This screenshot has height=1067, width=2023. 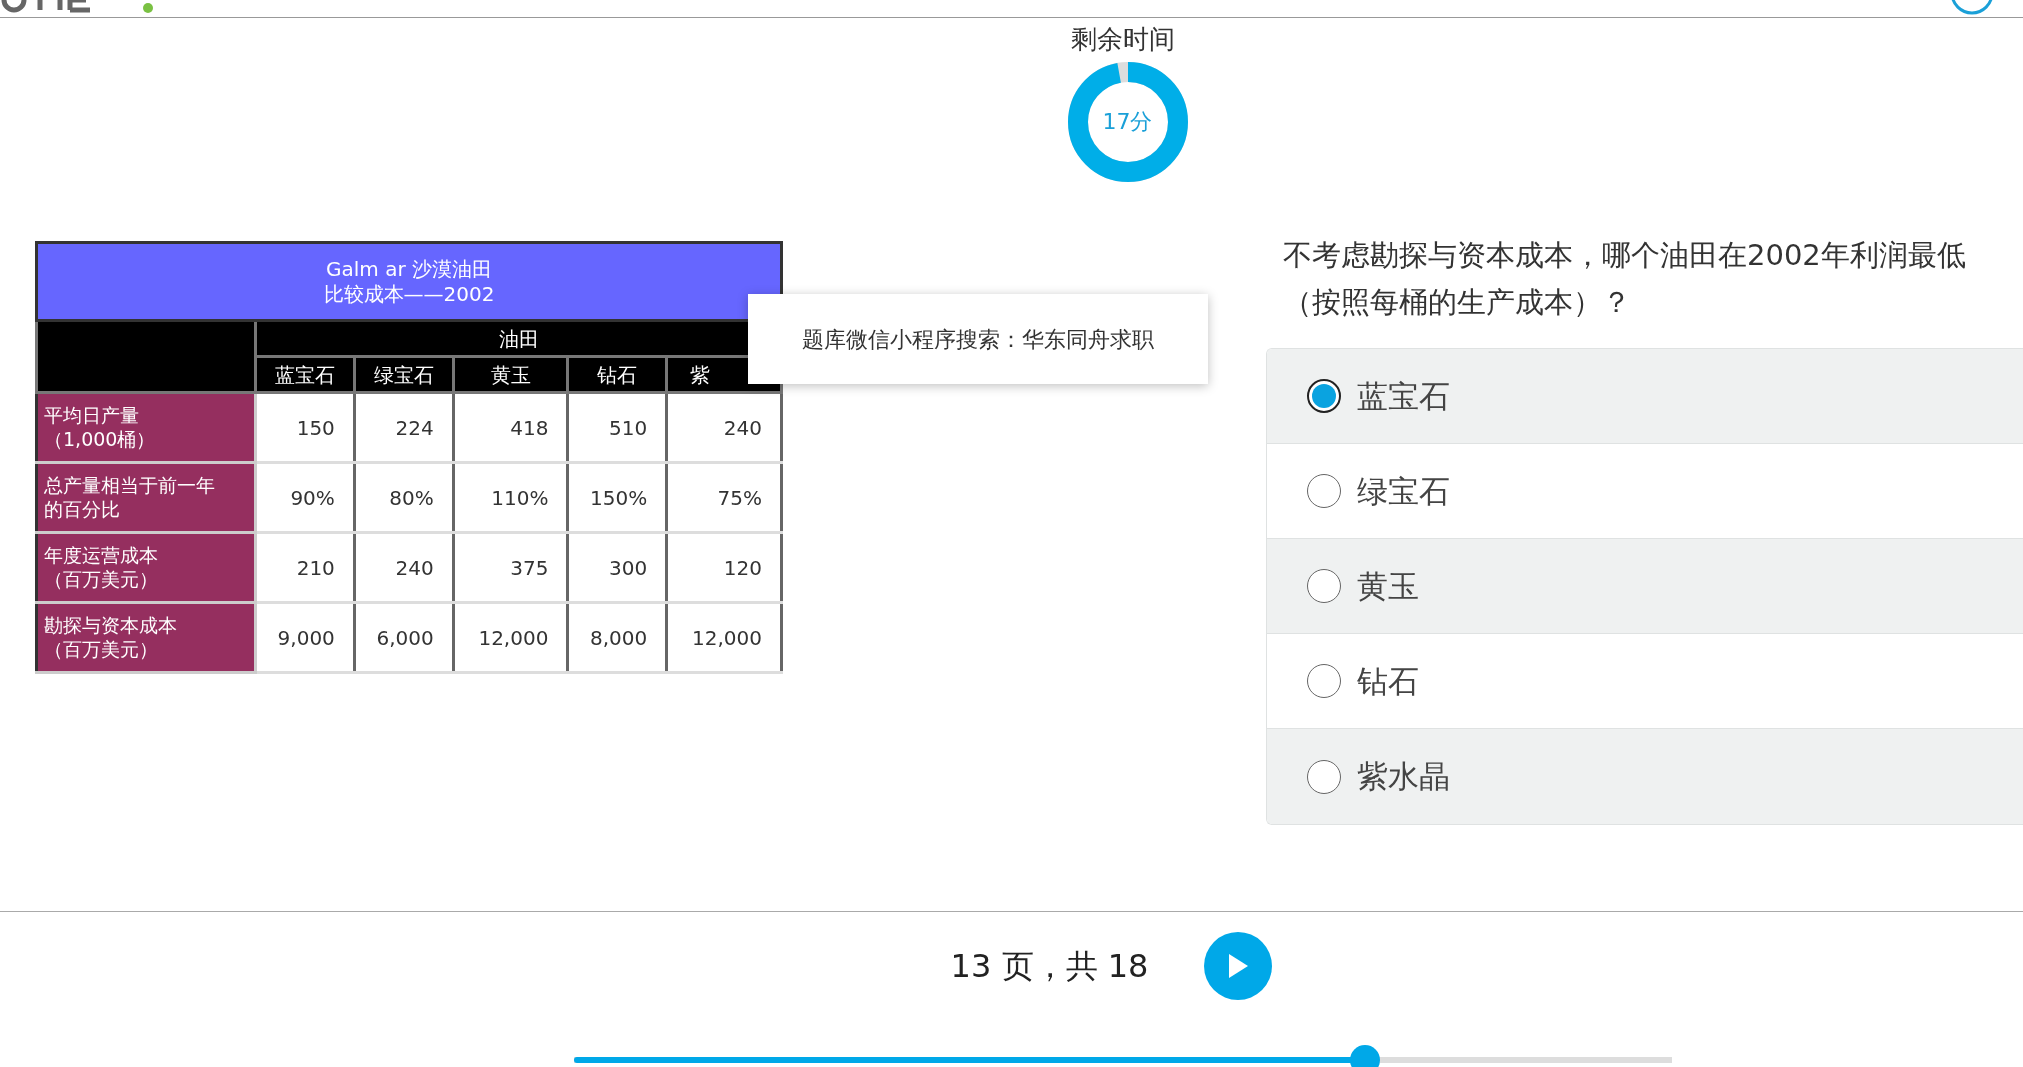 I want to click on option-label: 绿宝石, so click(x=1403, y=491).